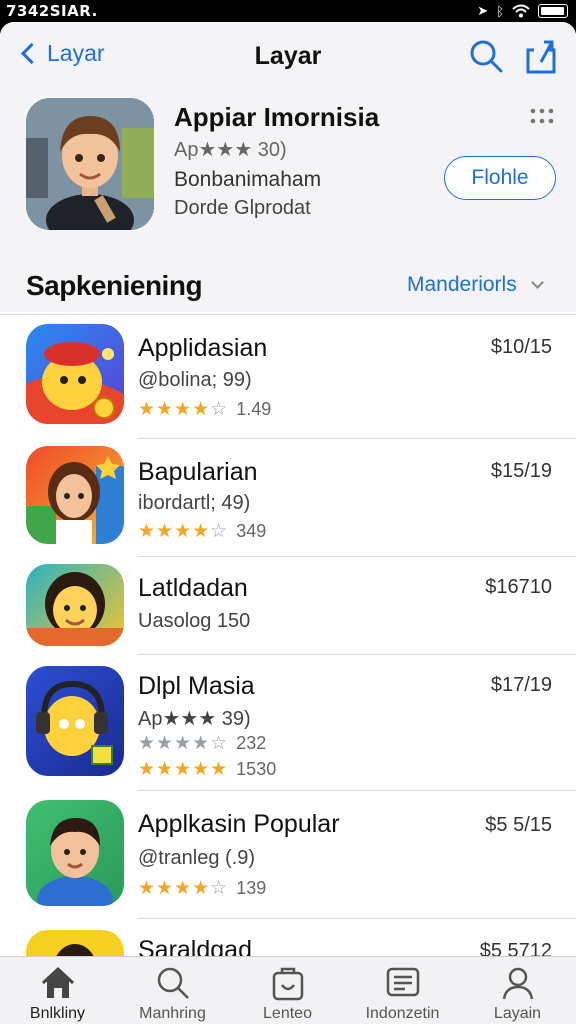  I want to click on app-subtitle: @tranleg (.9), so click(197, 858).